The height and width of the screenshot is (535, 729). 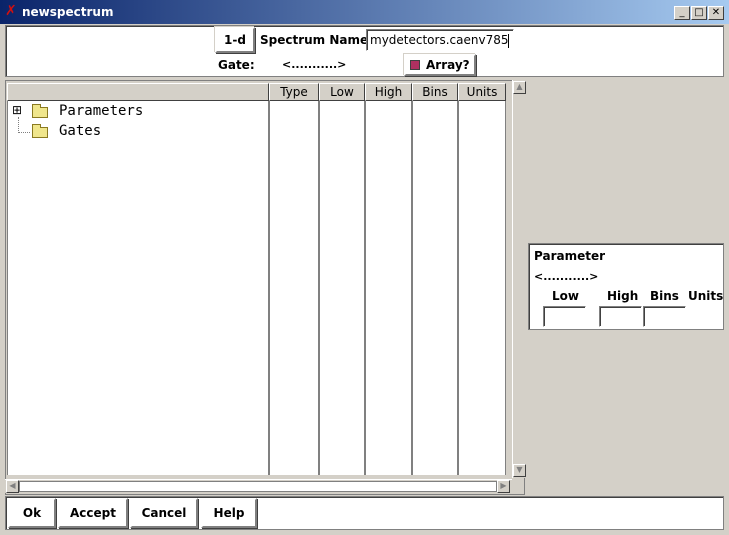 I want to click on parameter-high-header: High, so click(x=623, y=296).